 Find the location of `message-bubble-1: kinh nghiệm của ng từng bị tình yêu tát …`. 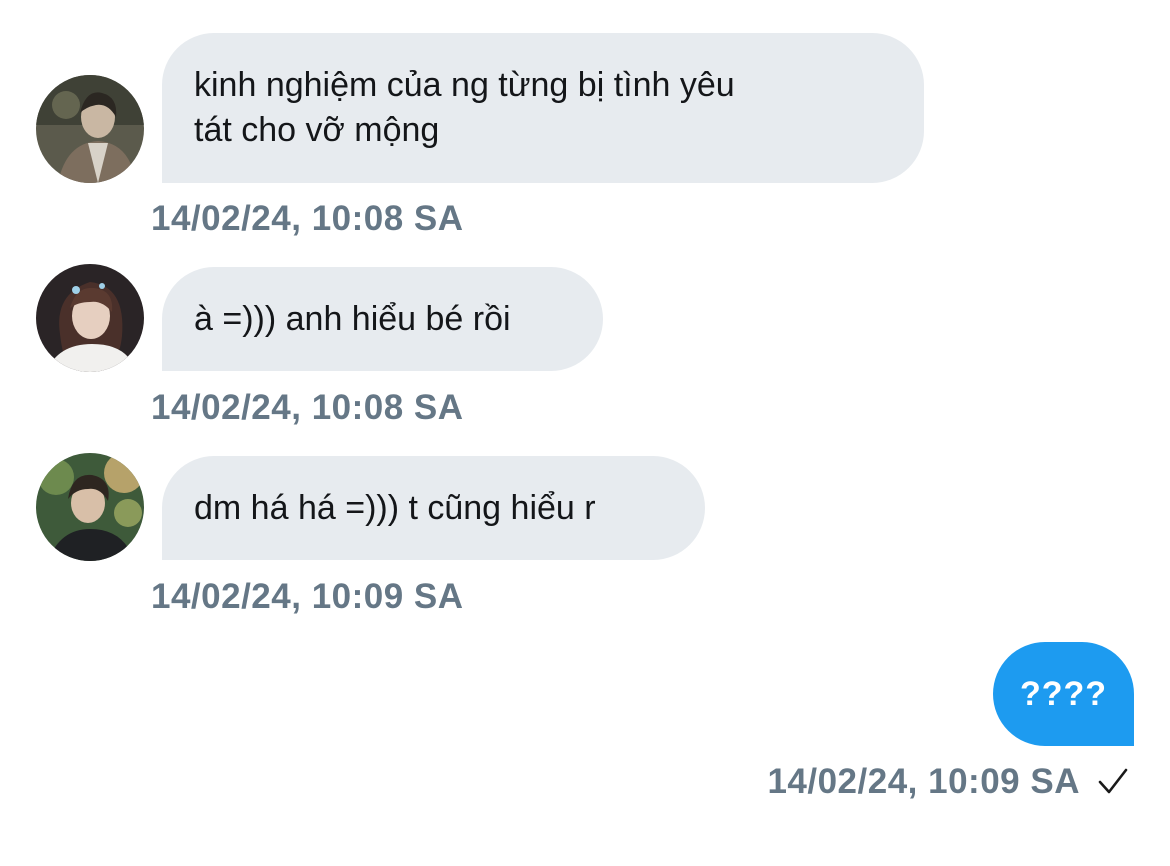

message-bubble-1: kinh nghiệm của ng từng bị tình yêu tát … is located at coordinates (543, 108).